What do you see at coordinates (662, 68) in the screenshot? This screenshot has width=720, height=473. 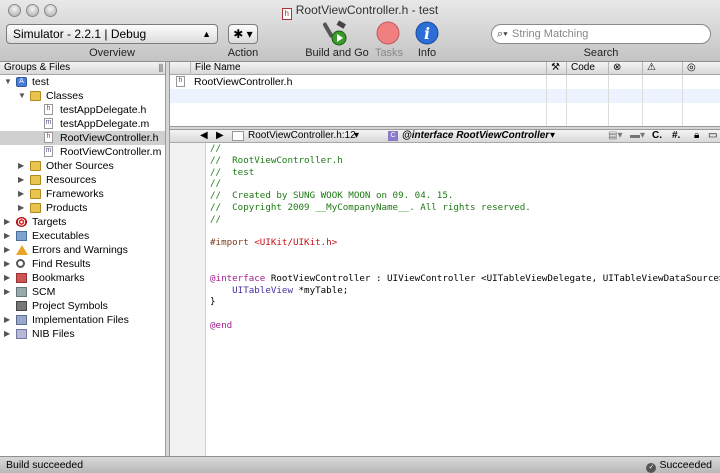 I see `warnings-column-icon: ⚠` at bounding box center [662, 68].